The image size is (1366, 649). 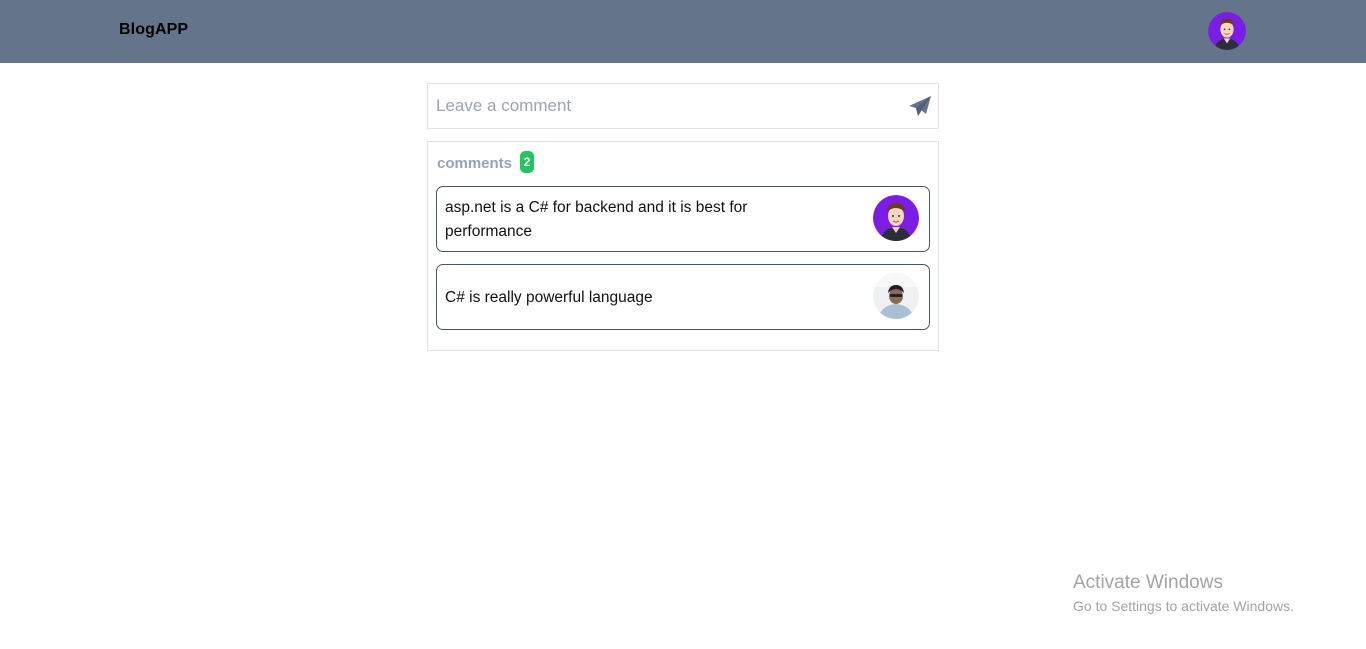 What do you see at coordinates (549, 297) in the screenshot?
I see `comment-text: C# is really powerful language` at bounding box center [549, 297].